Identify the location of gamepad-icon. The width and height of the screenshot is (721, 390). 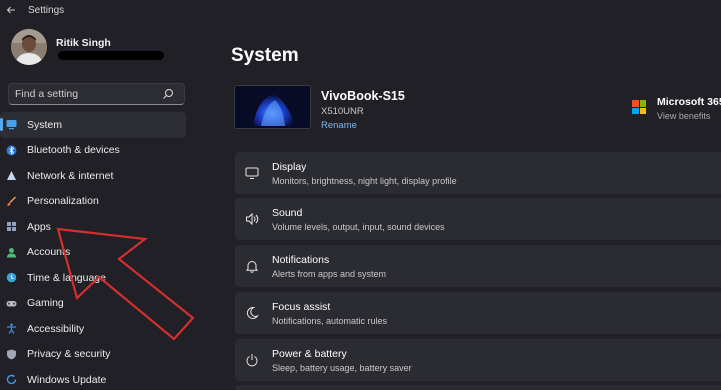
(11, 303).